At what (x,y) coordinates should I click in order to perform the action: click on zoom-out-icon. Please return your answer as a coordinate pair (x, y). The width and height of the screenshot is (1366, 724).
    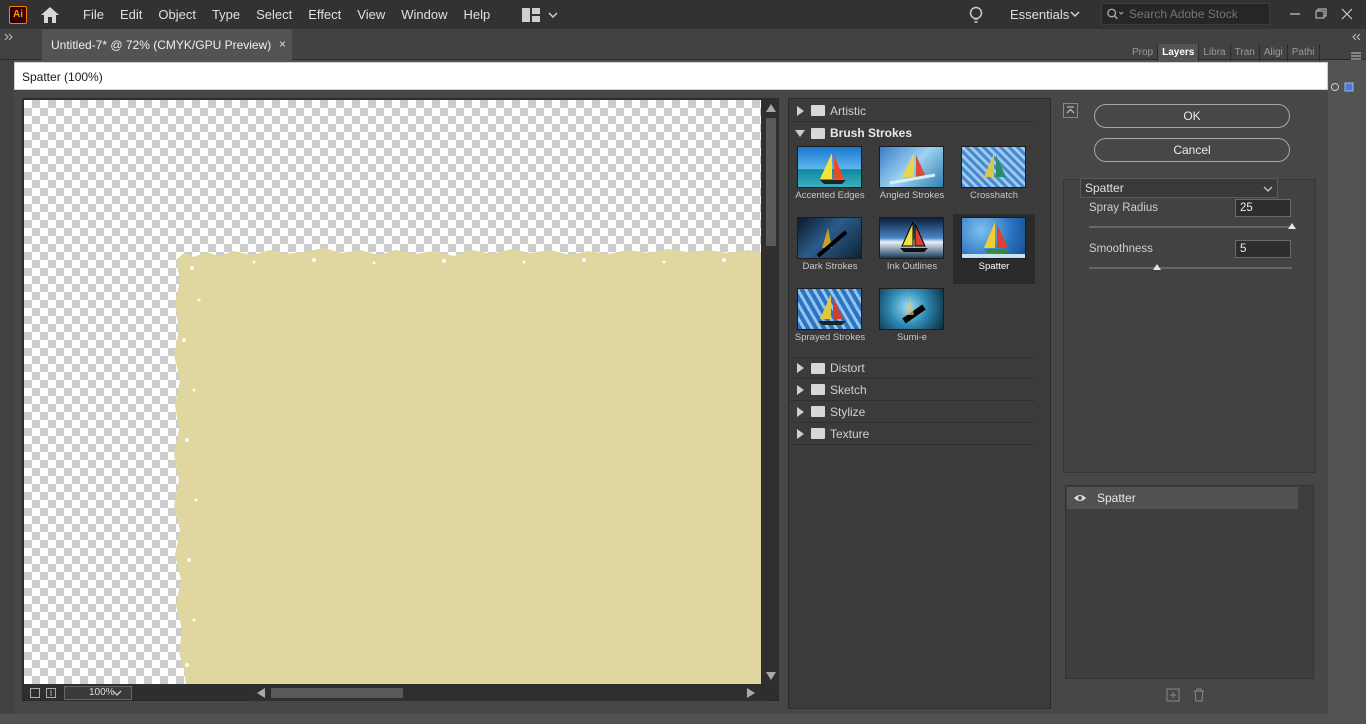
    Looking at the image, I should click on (35, 693).